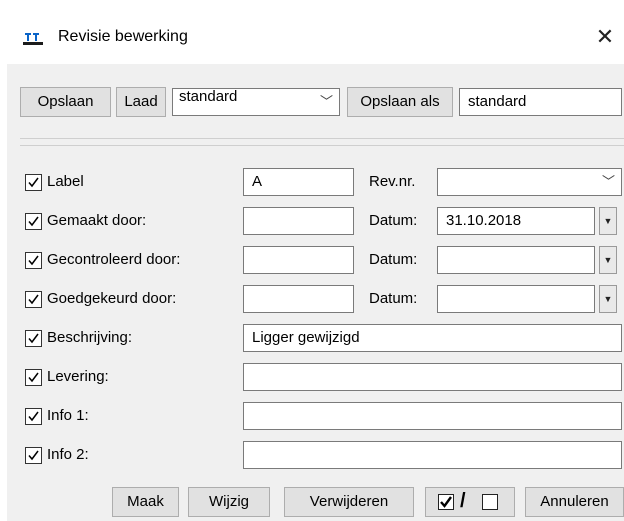  I want to click on checked-by-date-label: Datum:, so click(393, 259).